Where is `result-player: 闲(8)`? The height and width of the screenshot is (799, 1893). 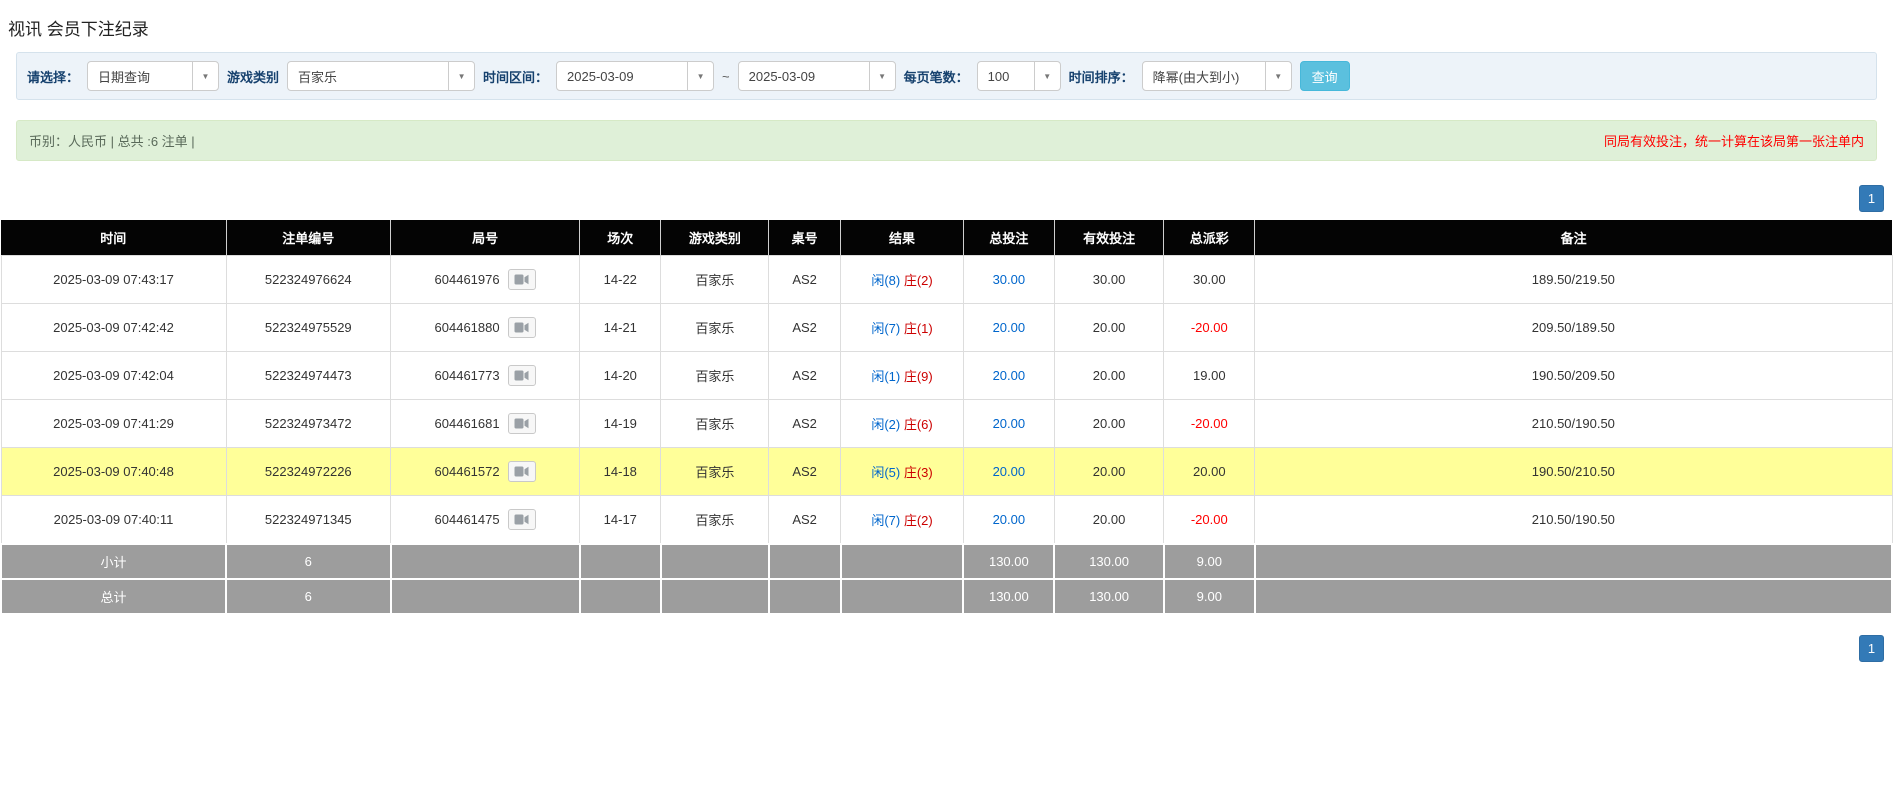
result-player: 闲(8) is located at coordinates (886, 280).